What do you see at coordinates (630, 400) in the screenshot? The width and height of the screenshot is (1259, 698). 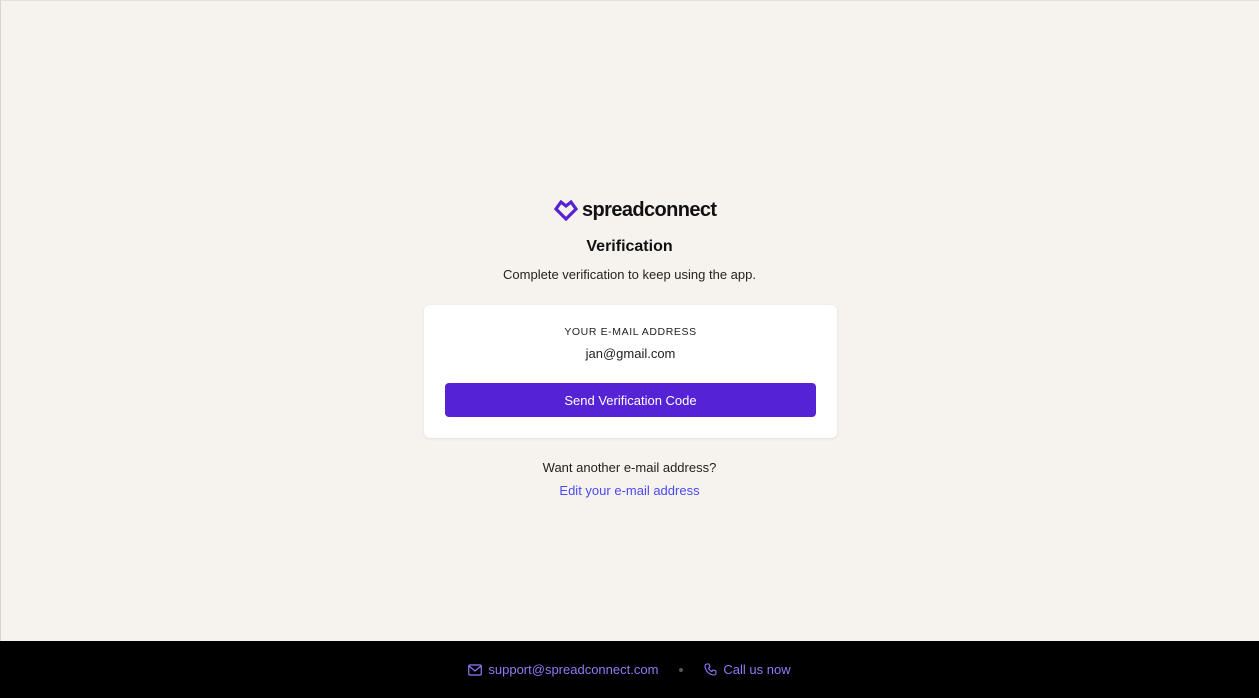 I see `send-verification-code-button: Send Verification Code` at bounding box center [630, 400].